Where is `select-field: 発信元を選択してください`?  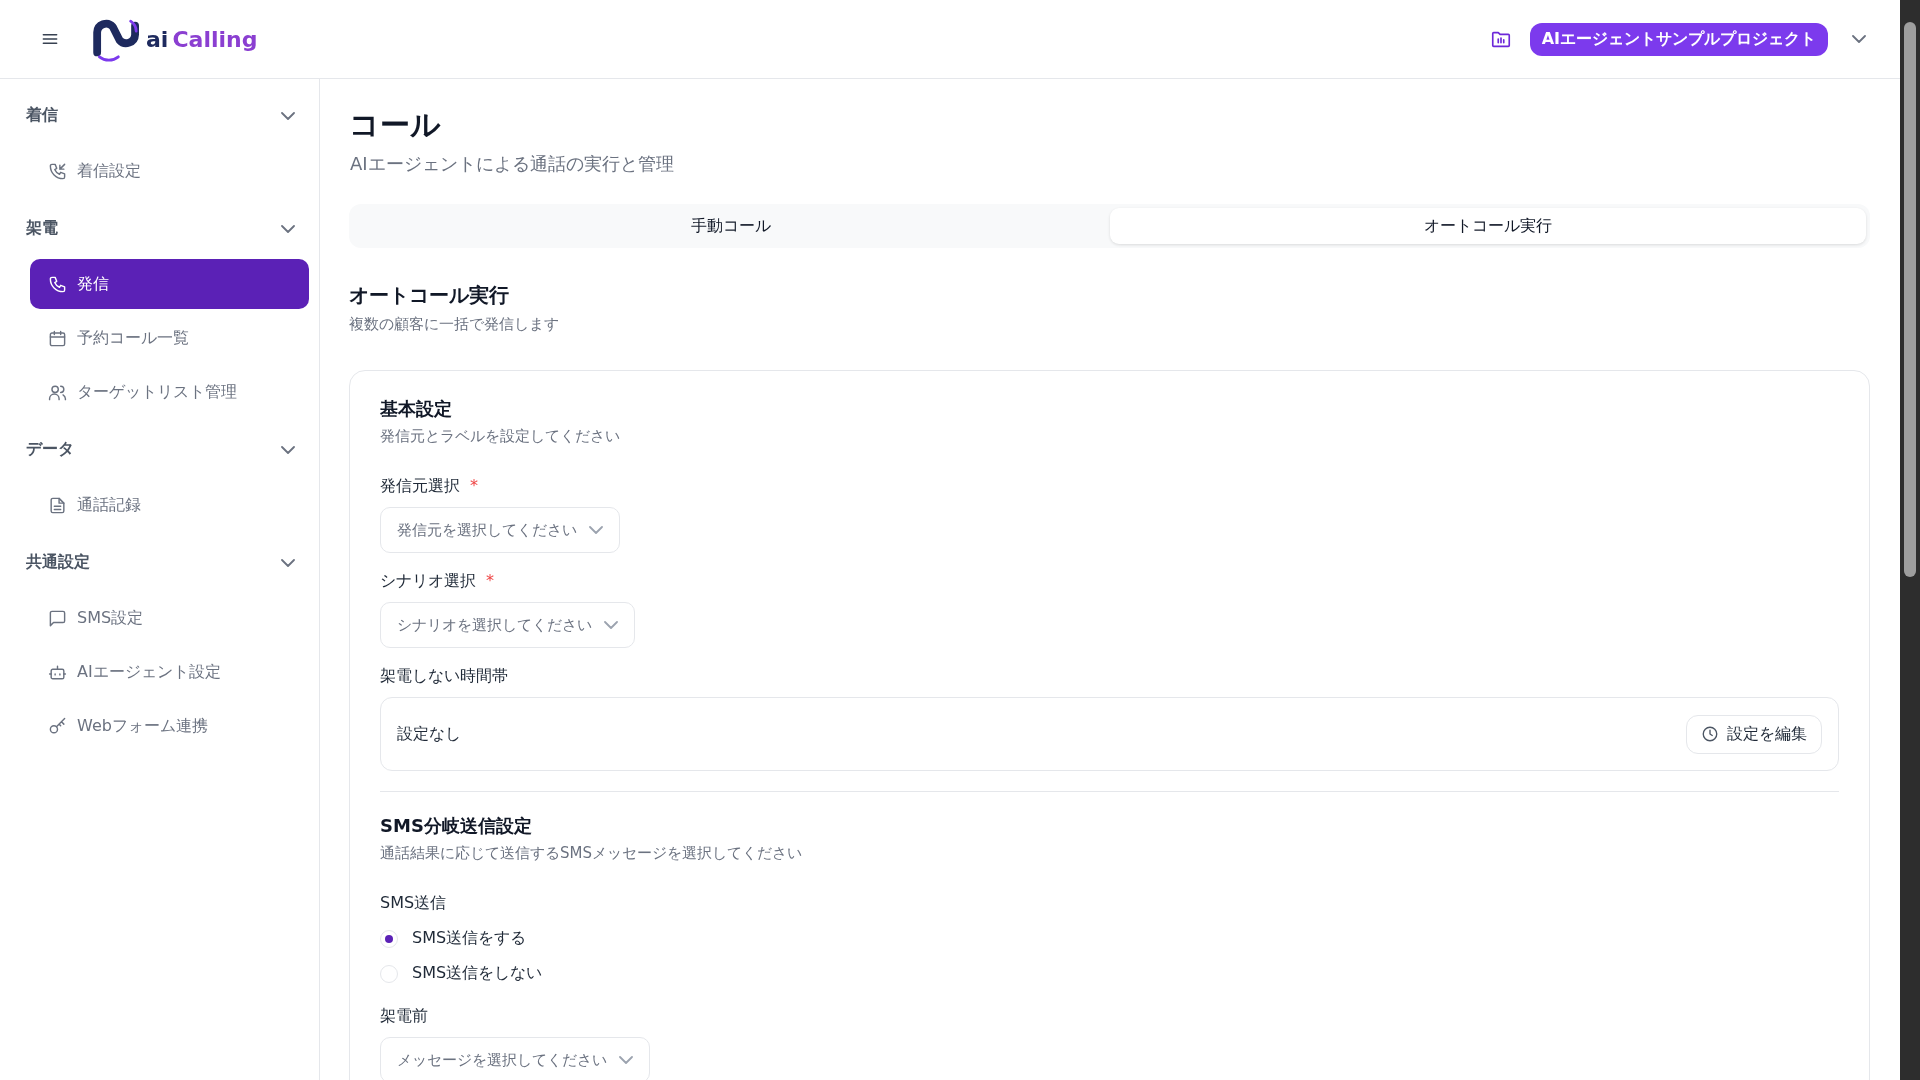
select-field: 発信元を選択してください is located at coordinates (500, 530).